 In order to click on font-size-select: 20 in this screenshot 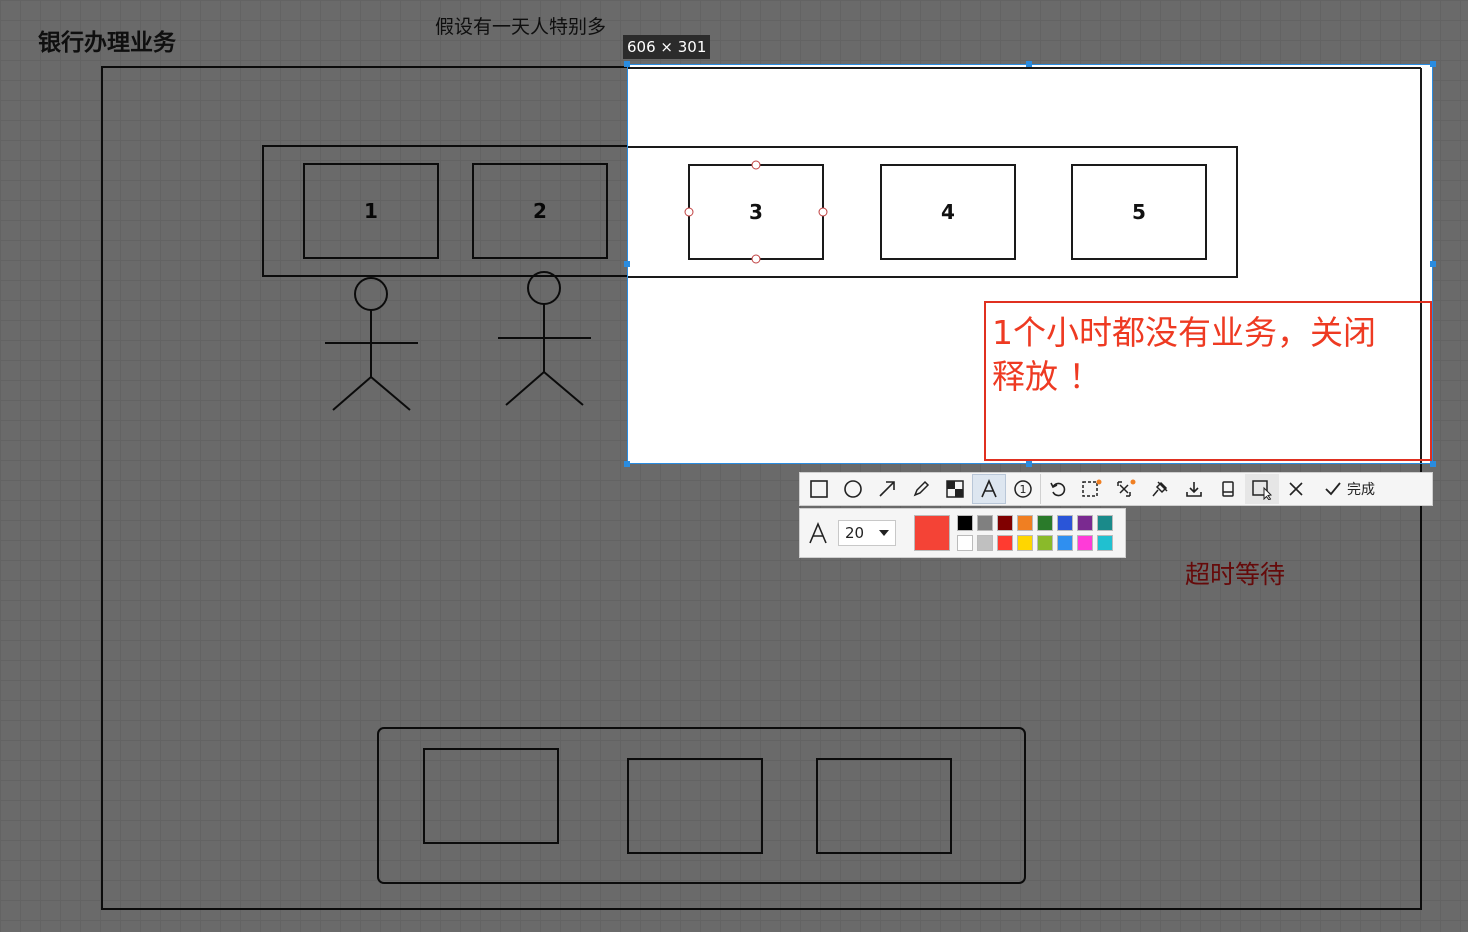, I will do `click(867, 533)`.